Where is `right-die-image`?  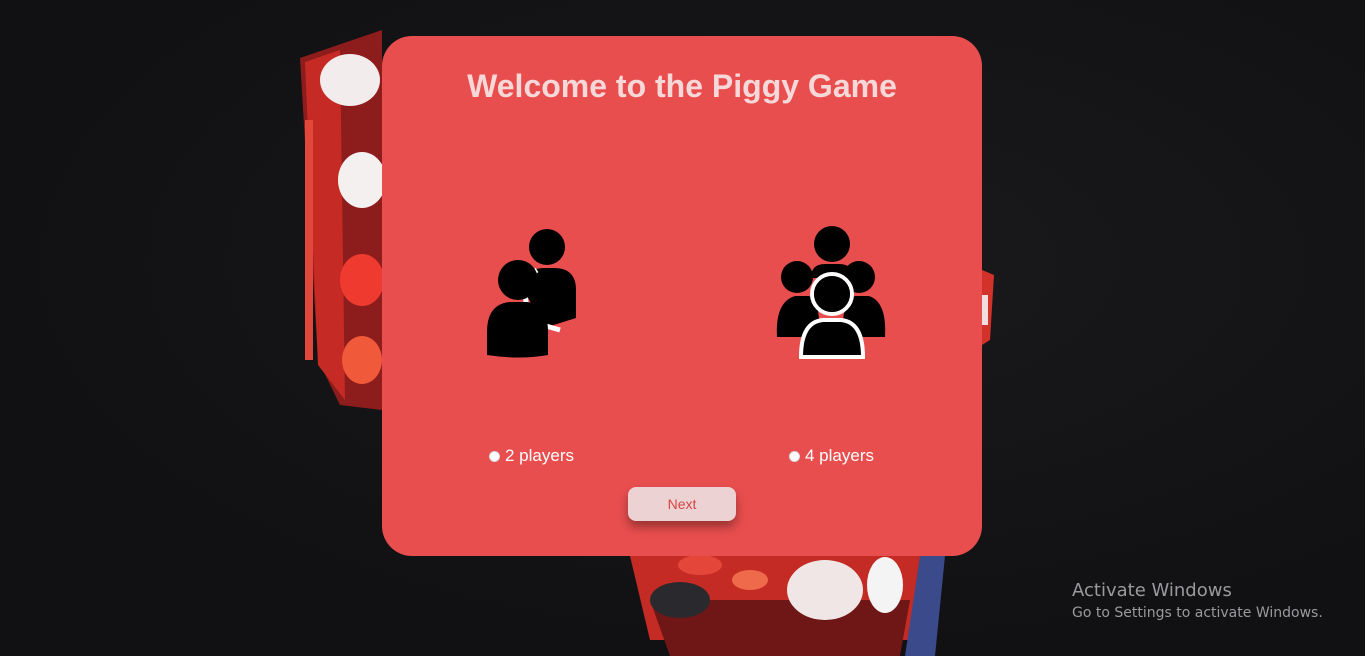 right-die-image is located at coordinates (988, 307).